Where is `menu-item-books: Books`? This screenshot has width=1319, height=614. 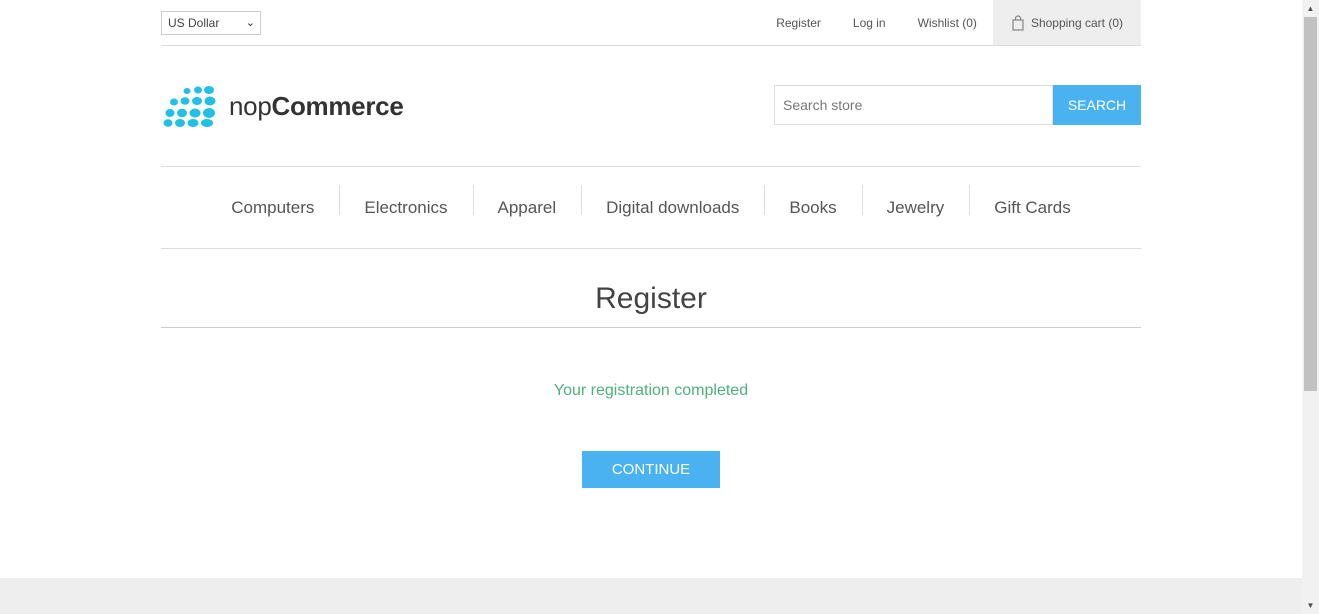 menu-item-books: Books is located at coordinates (812, 201).